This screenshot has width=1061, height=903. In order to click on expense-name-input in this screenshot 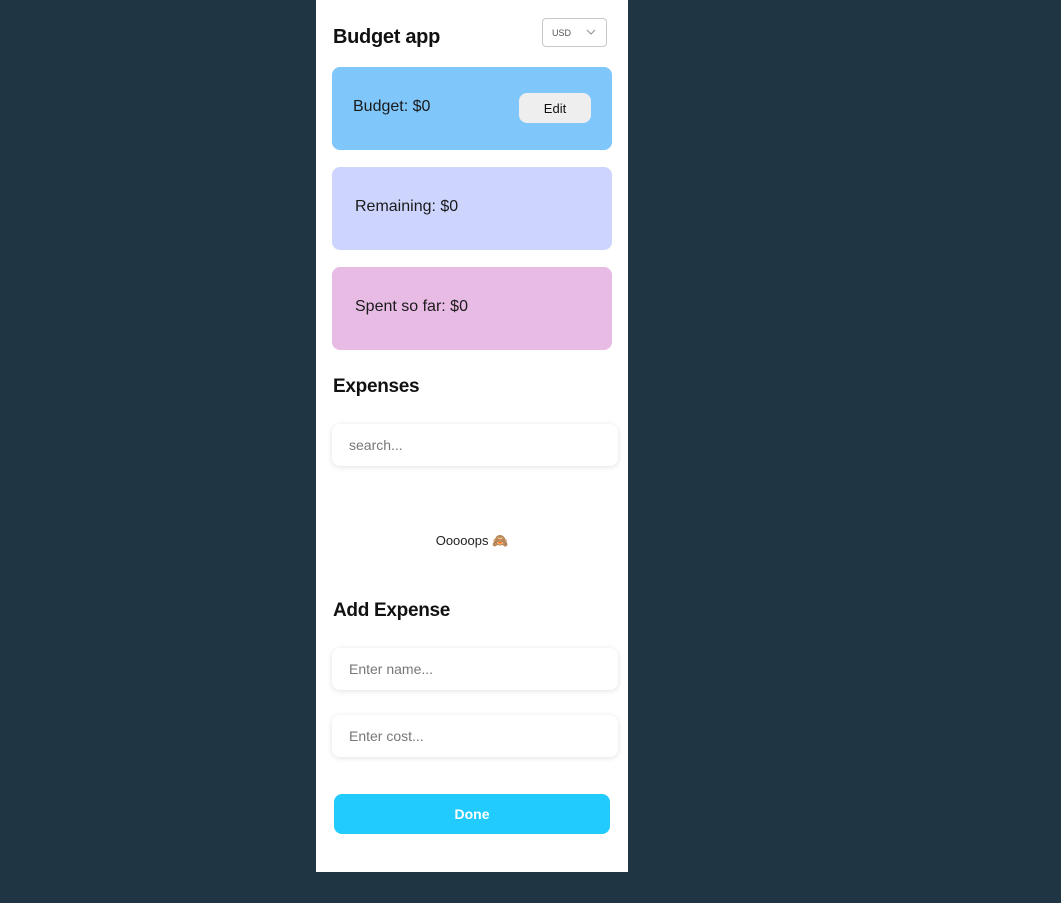, I will do `click(475, 669)`.